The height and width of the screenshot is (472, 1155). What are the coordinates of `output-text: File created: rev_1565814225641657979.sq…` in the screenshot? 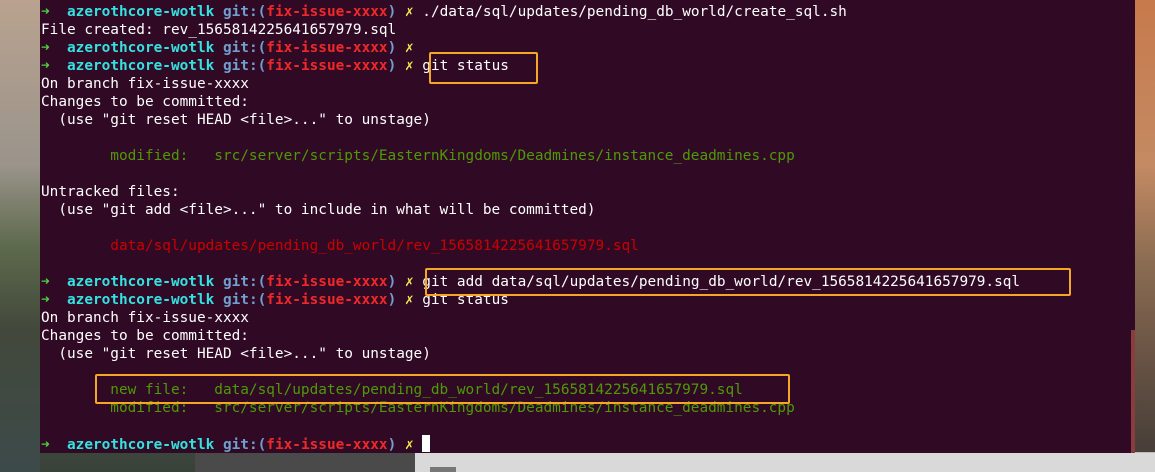 It's located at (219, 30).